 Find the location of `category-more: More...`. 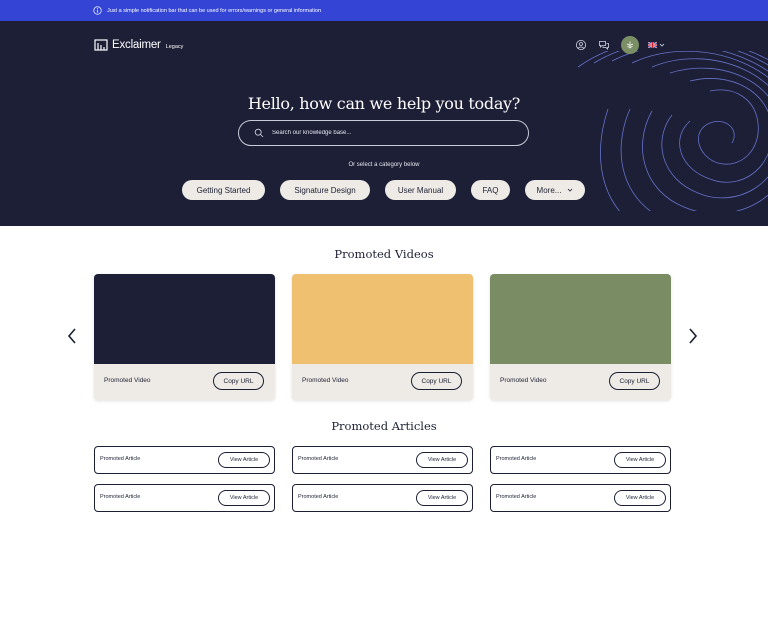

category-more: More... is located at coordinates (555, 190).